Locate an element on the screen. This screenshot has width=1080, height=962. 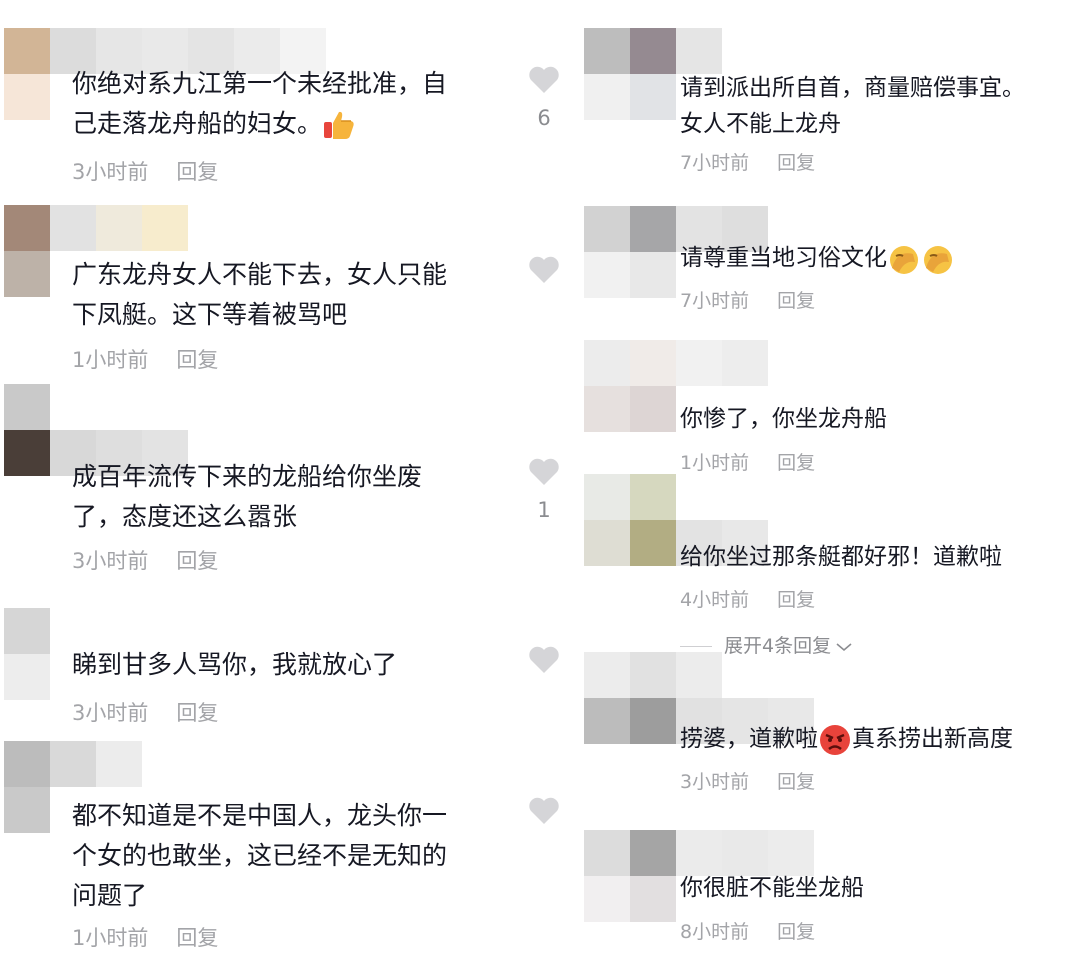
comment-text: 睇到甘多人骂你，我就放心了 is located at coordinates (234, 665).